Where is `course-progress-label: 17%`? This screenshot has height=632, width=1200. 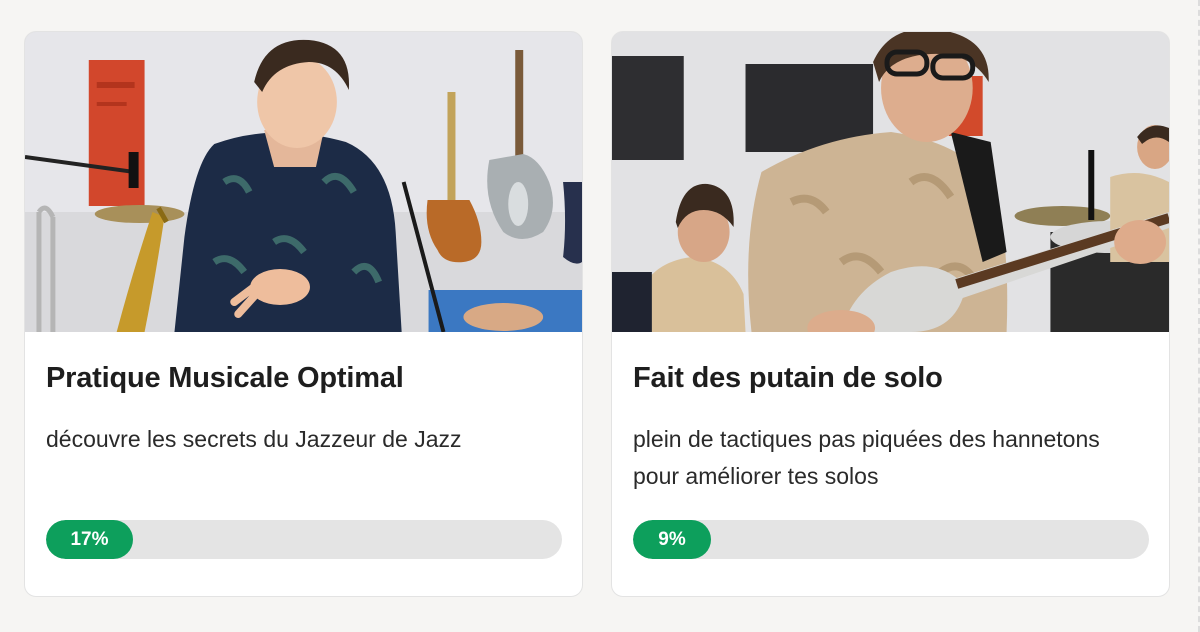 course-progress-label: 17% is located at coordinates (89, 539).